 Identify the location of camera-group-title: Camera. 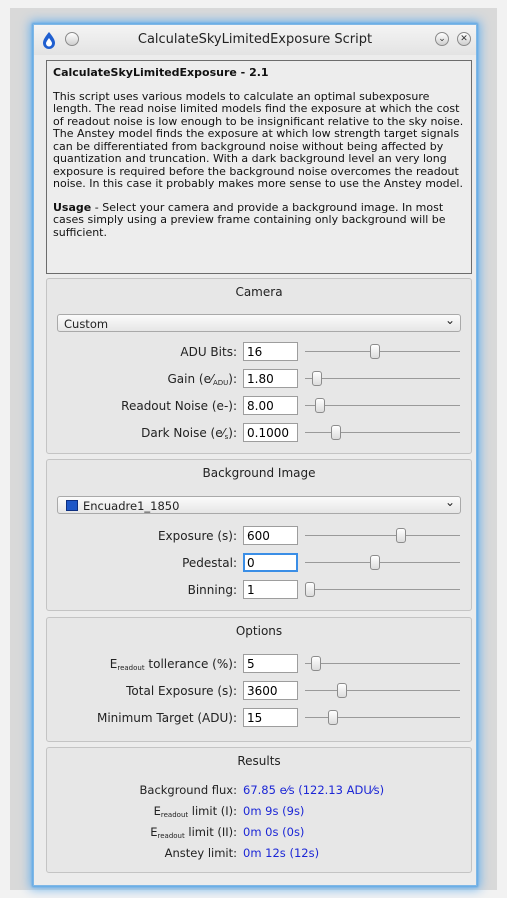
(259, 292).